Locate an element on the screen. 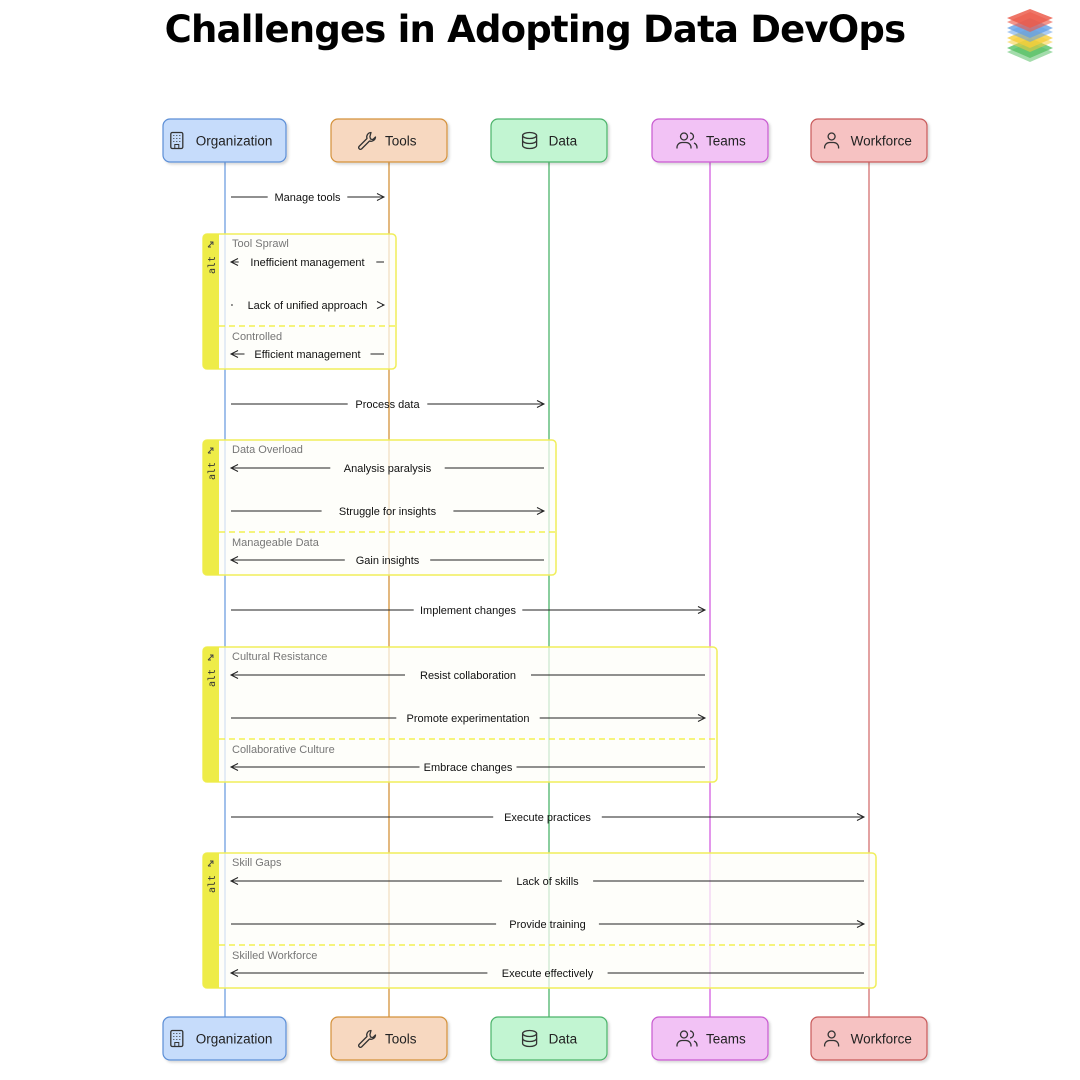 The image size is (1080, 1080). message-arrow: Inefficient management is located at coordinates (306, 263).